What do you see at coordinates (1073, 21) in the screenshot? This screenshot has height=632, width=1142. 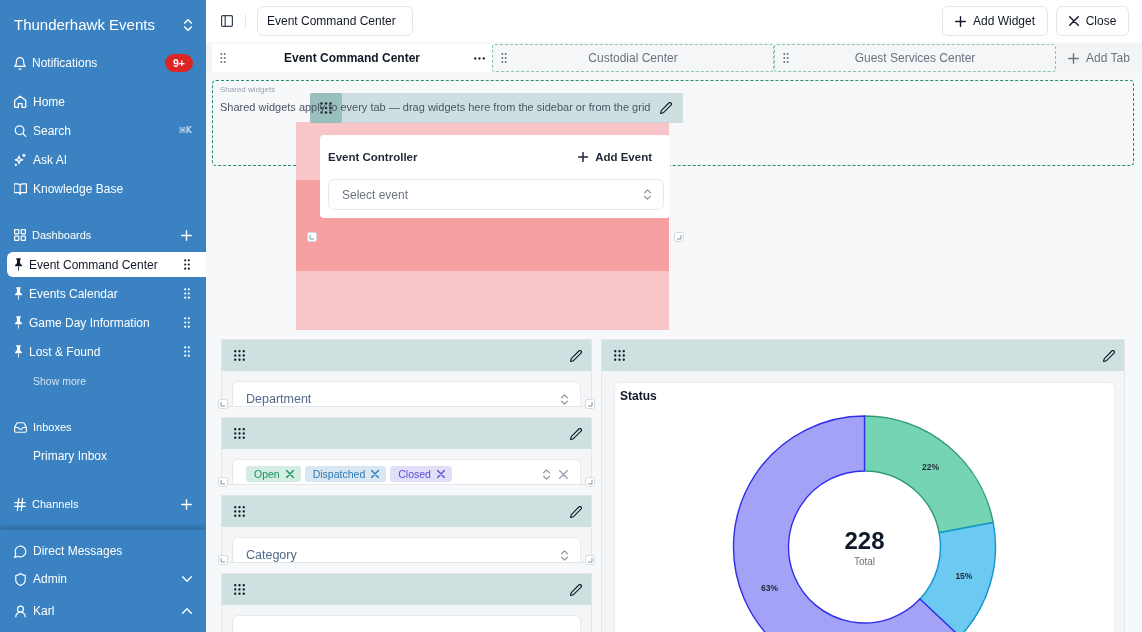 I see `close-icon` at bounding box center [1073, 21].